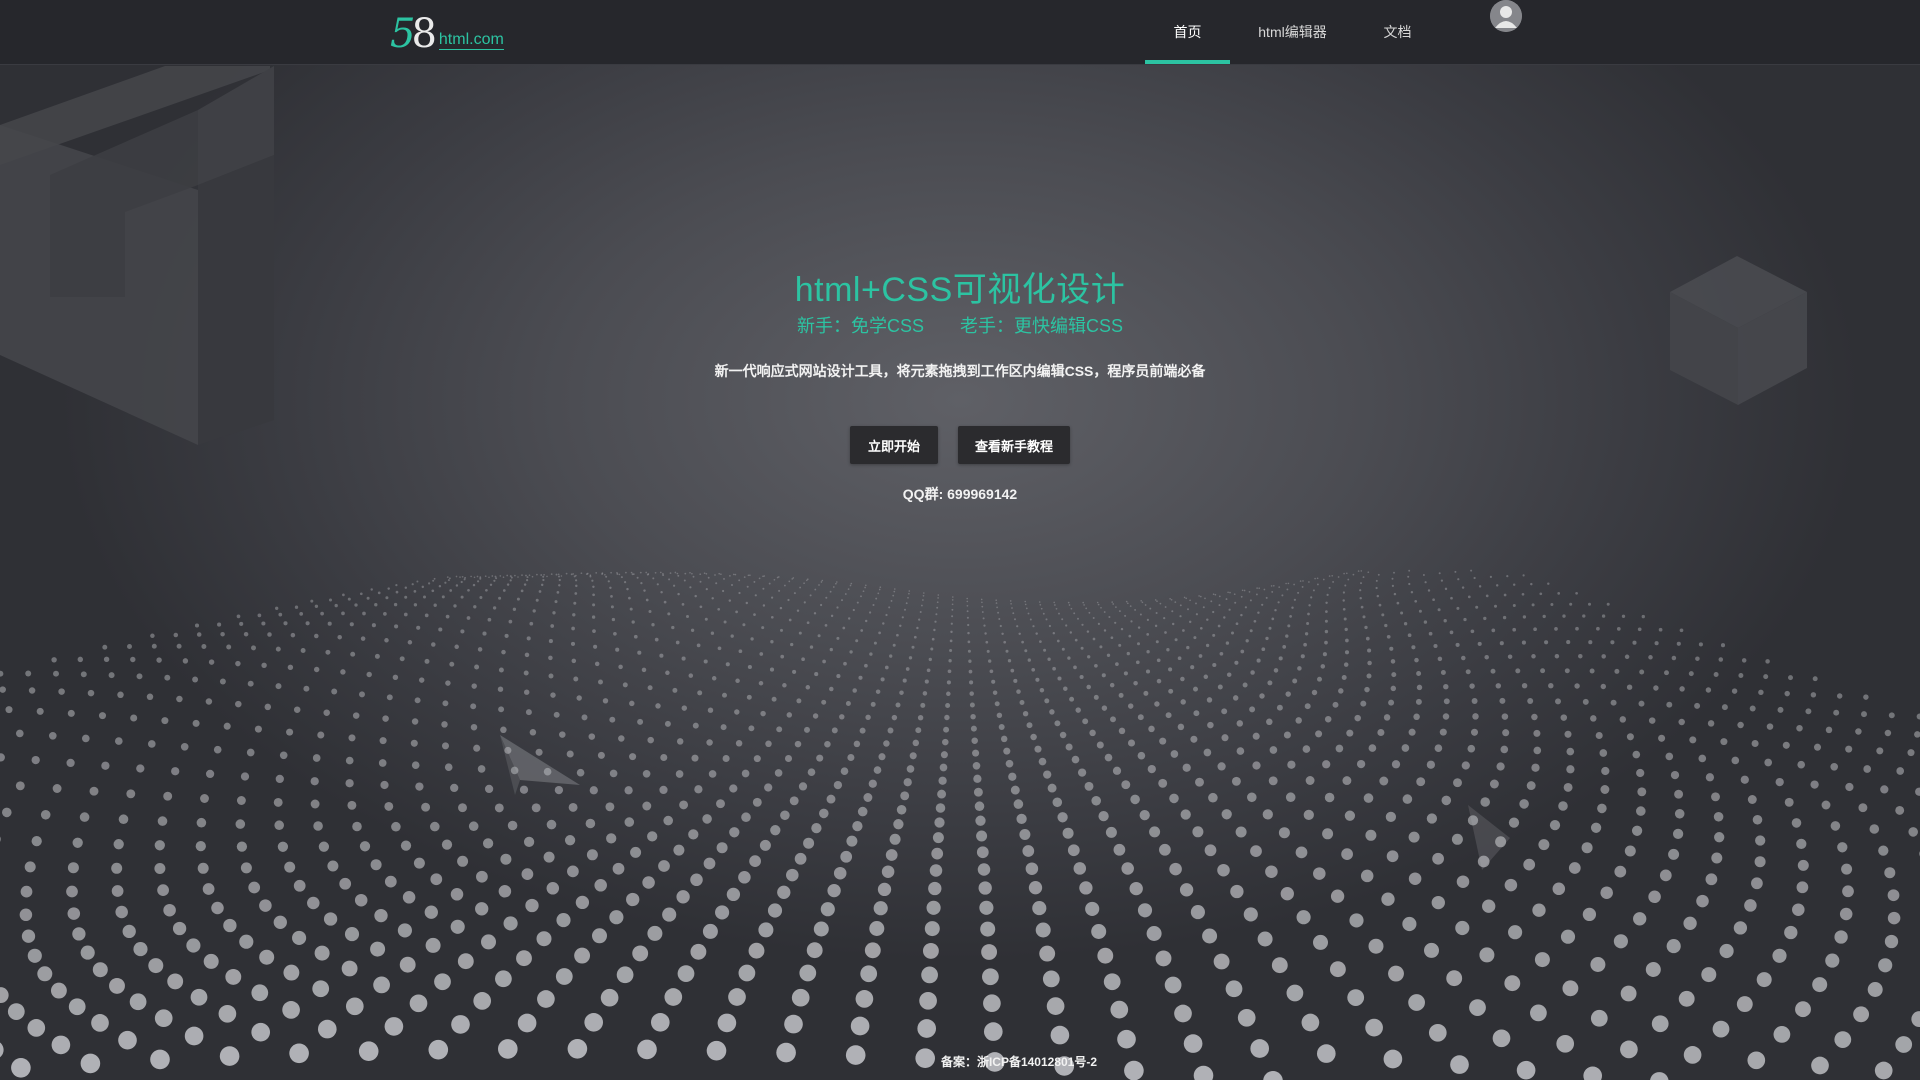  I want to click on nav-docs: 文档, so click(1397, 32).